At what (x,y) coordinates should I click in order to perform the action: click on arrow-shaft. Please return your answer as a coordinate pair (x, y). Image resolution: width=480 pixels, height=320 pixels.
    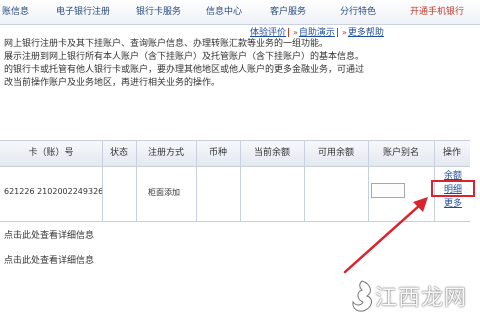
    Looking at the image, I should click on (382, 238).